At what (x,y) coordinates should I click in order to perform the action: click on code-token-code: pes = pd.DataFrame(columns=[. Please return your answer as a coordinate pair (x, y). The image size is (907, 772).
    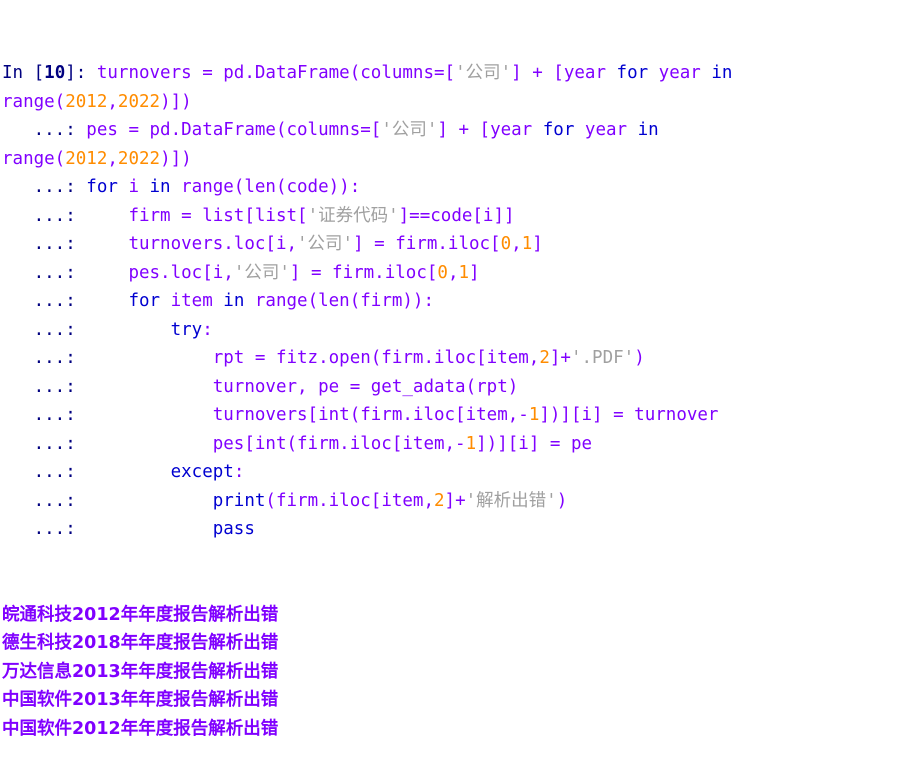
    Looking at the image, I should click on (234, 130).